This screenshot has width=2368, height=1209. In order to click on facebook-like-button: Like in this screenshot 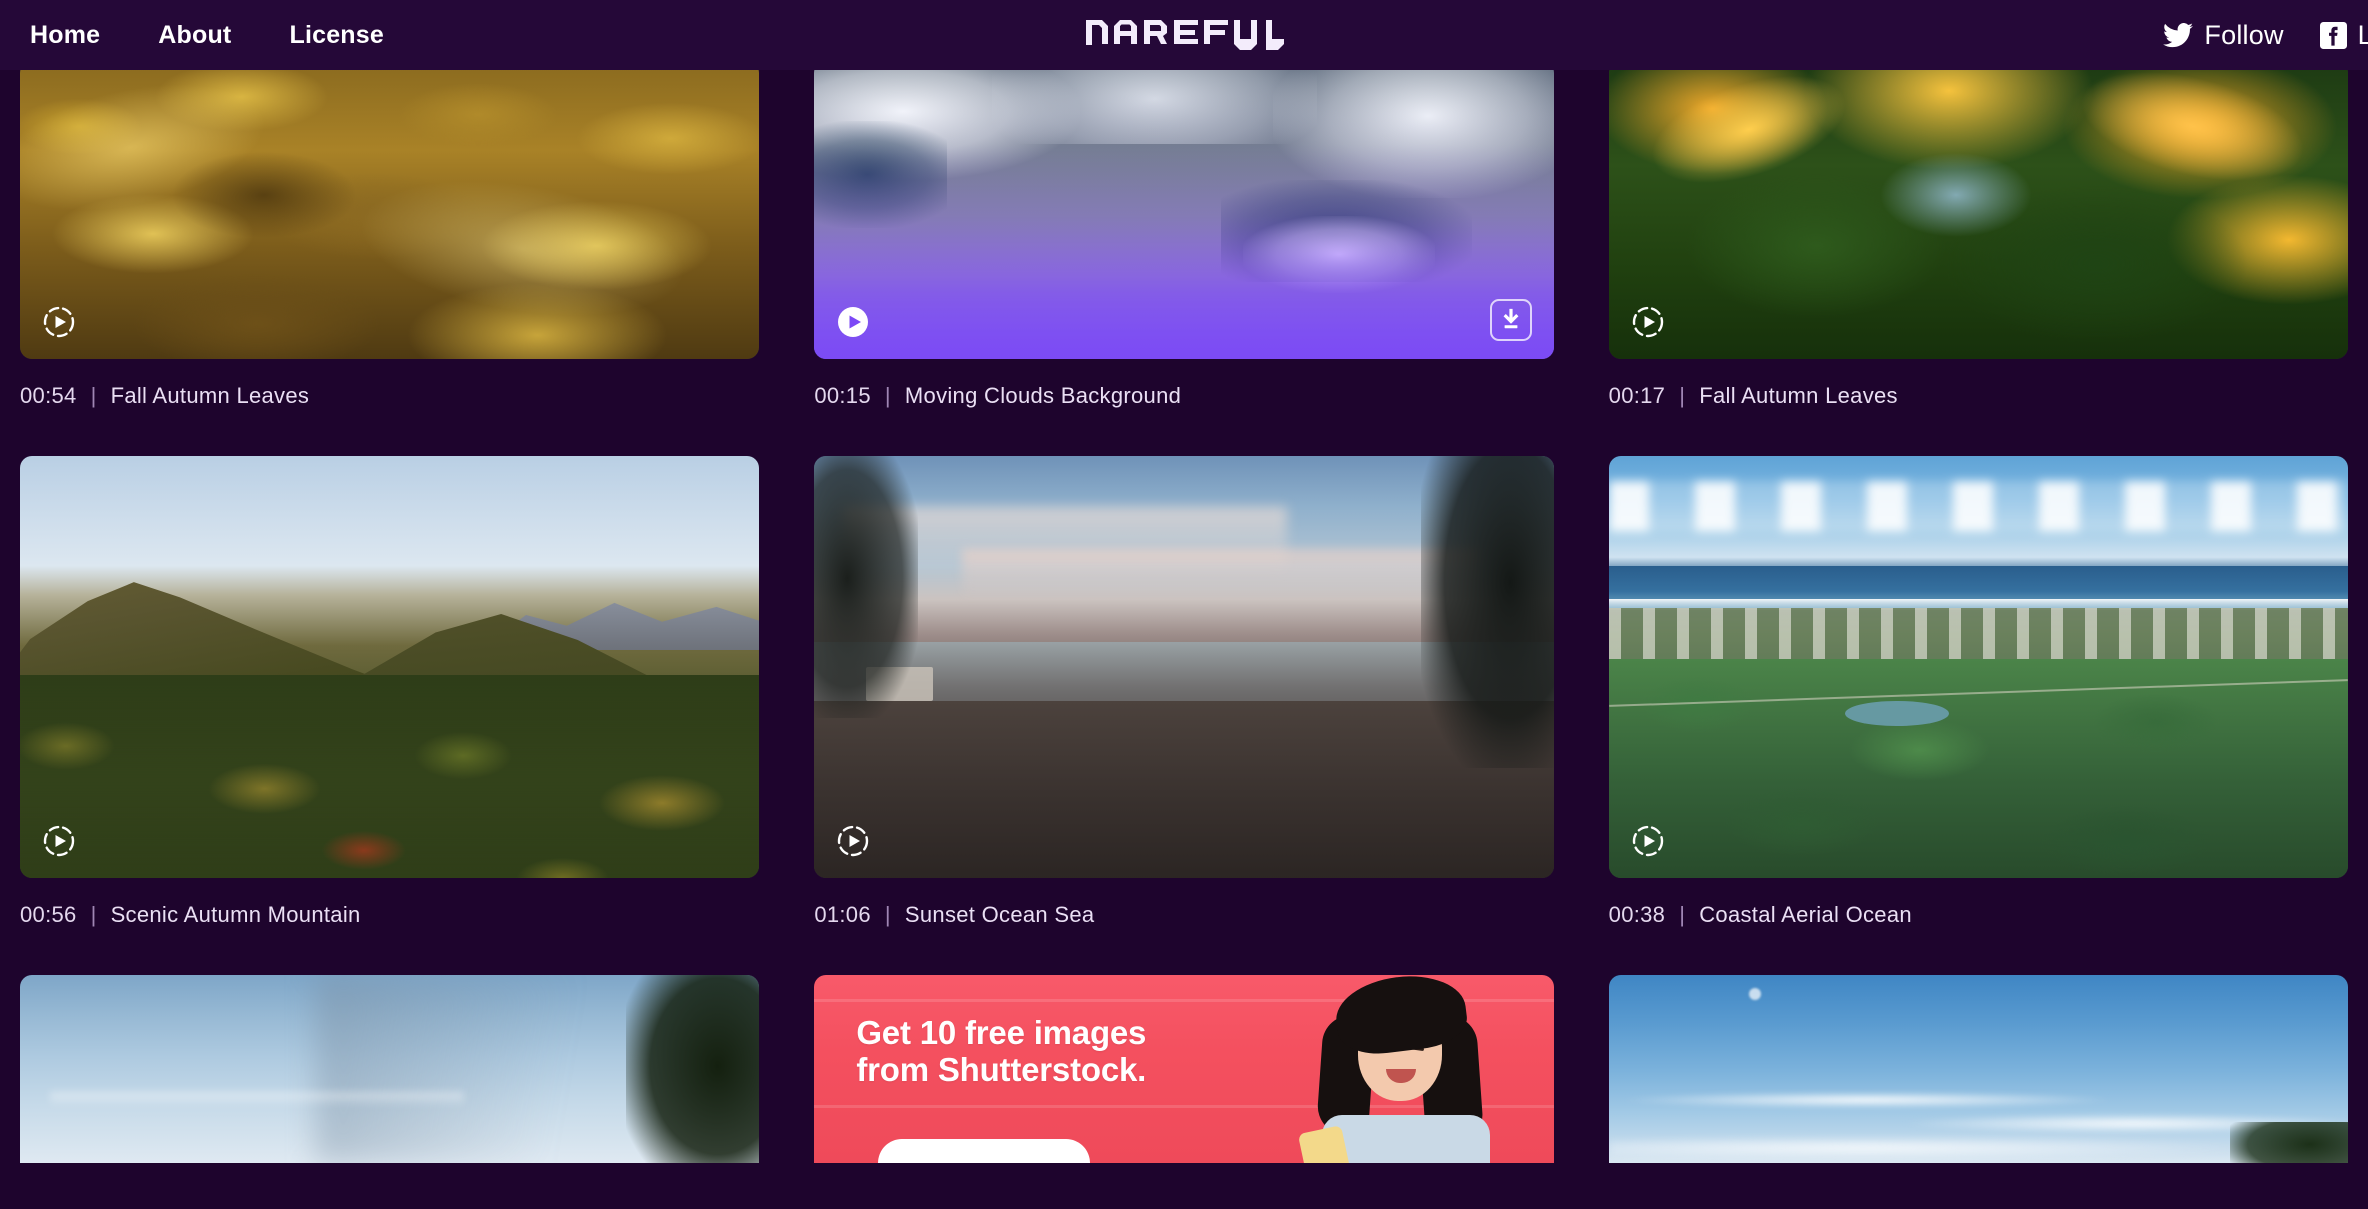, I will do `click(2343, 35)`.